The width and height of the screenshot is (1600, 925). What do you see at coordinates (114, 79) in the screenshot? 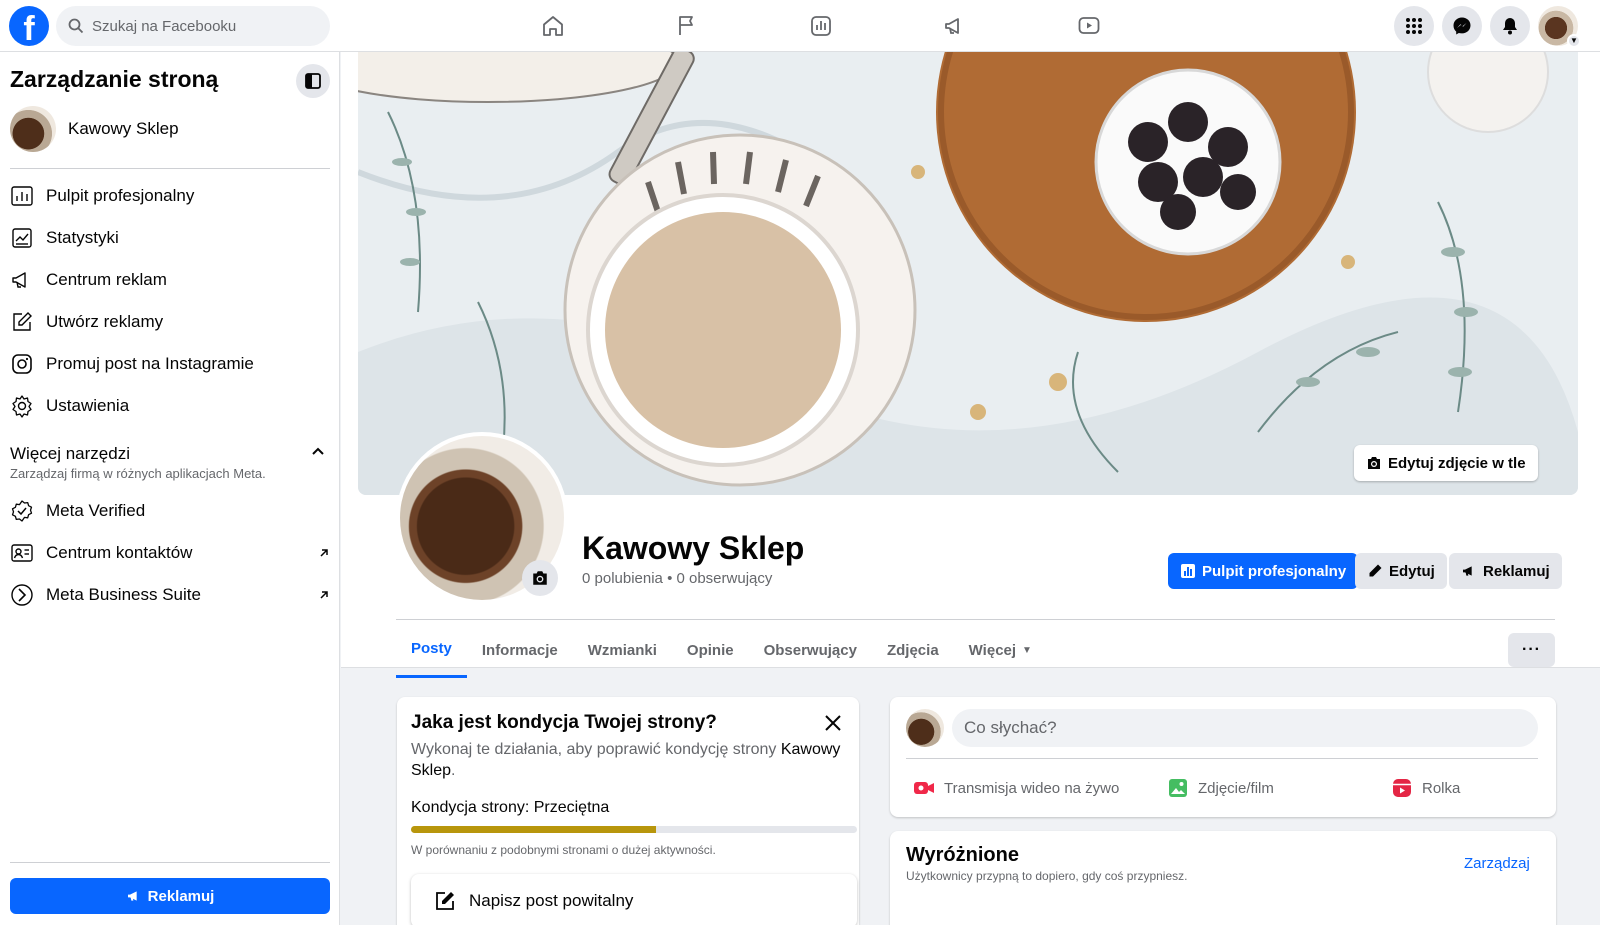
I see `sidebar-title: Zarządzanie stroną` at bounding box center [114, 79].